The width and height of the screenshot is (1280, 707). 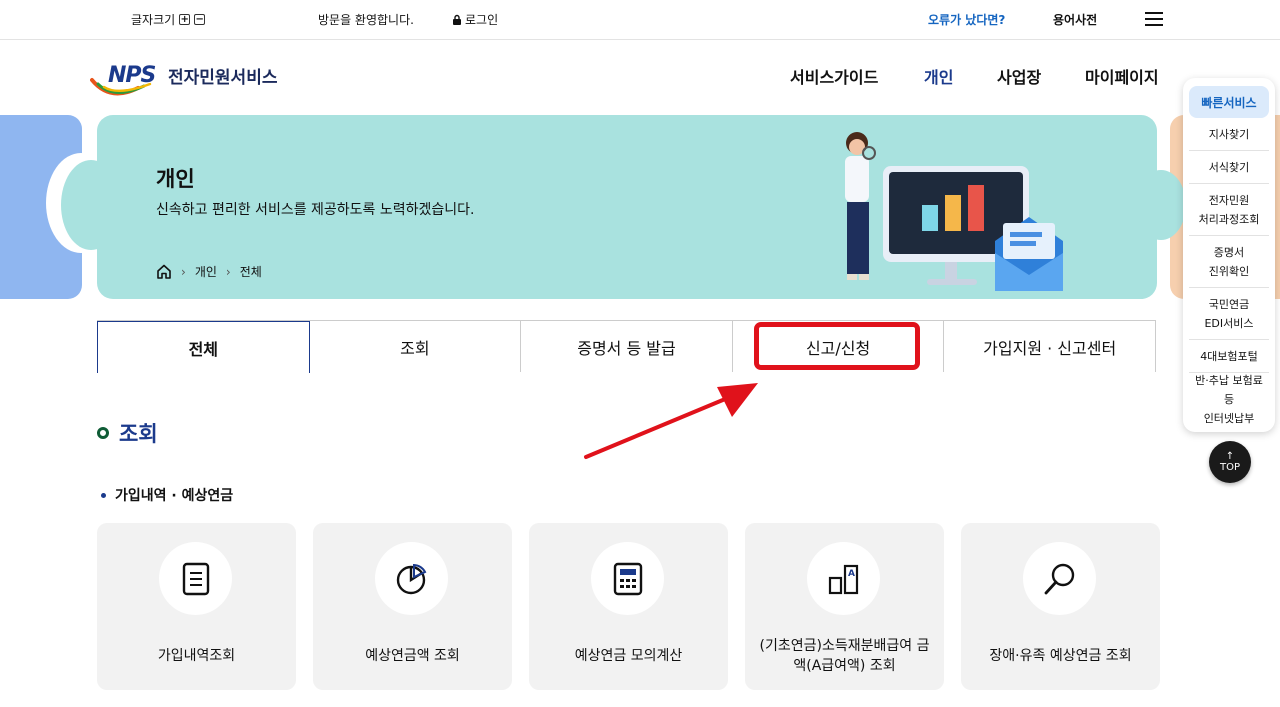 What do you see at coordinates (315, 210) in the screenshot?
I see `page-subtitle: 신속하고 편리한 서비스를 제공하도록 노력하겠습니다.` at bounding box center [315, 210].